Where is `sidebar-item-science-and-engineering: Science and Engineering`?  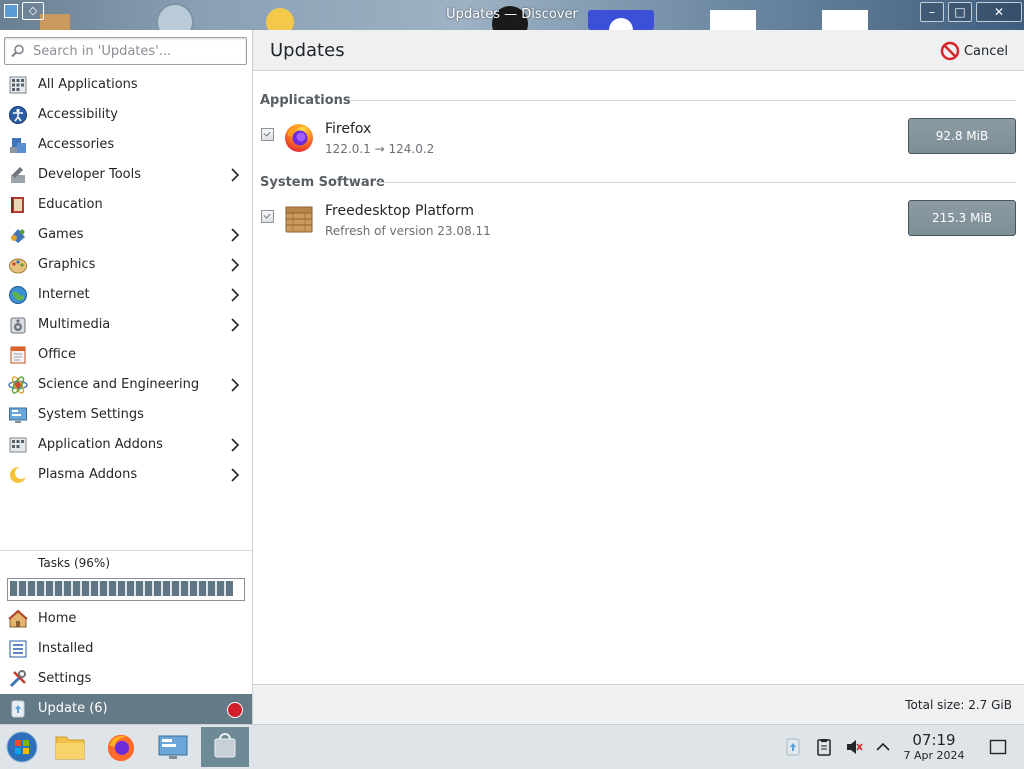 sidebar-item-science-and-engineering: Science and Engineering is located at coordinates (126, 385).